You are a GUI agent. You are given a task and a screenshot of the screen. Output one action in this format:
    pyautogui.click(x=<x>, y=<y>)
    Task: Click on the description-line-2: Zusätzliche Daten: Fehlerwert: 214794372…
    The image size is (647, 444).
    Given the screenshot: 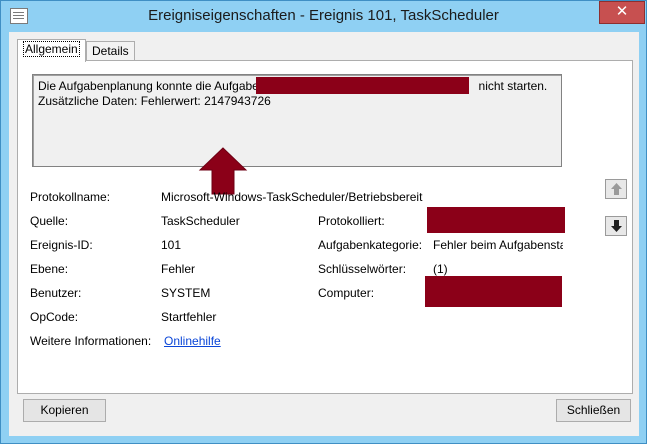 What is the action you would take?
    pyautogui.click(x=154, y=101)
    